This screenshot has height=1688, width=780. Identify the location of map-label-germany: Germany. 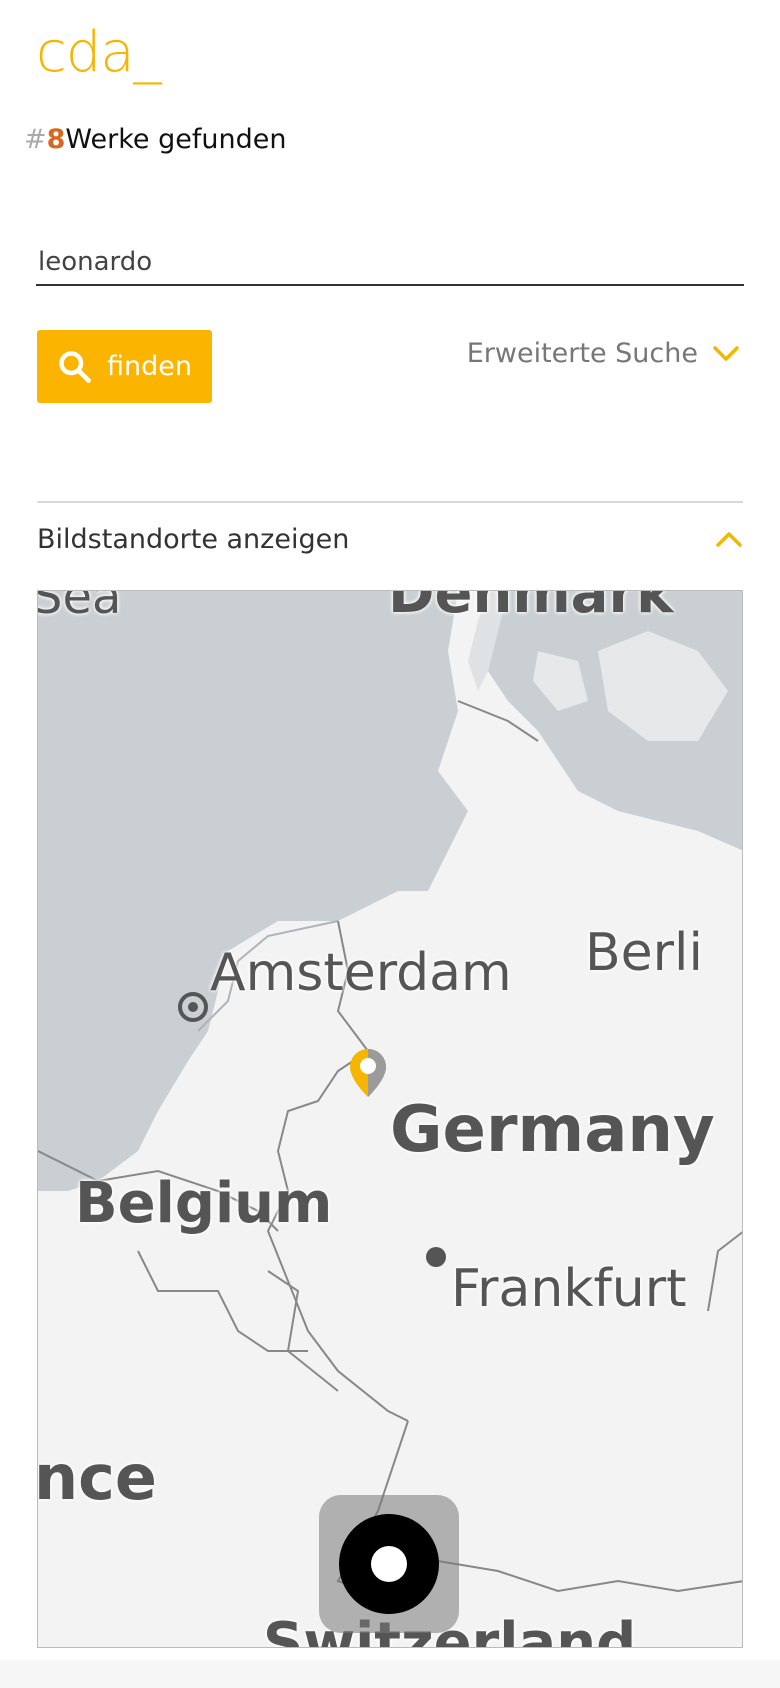
(552, 1130).